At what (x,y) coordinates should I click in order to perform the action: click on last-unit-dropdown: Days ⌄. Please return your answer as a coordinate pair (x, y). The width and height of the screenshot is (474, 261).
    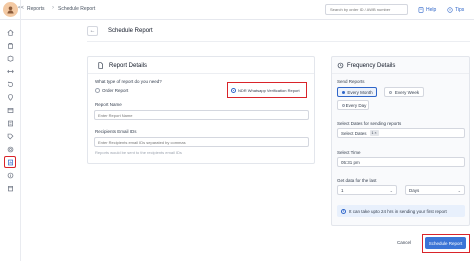
    Looking at the image, I should click on (435, 190).